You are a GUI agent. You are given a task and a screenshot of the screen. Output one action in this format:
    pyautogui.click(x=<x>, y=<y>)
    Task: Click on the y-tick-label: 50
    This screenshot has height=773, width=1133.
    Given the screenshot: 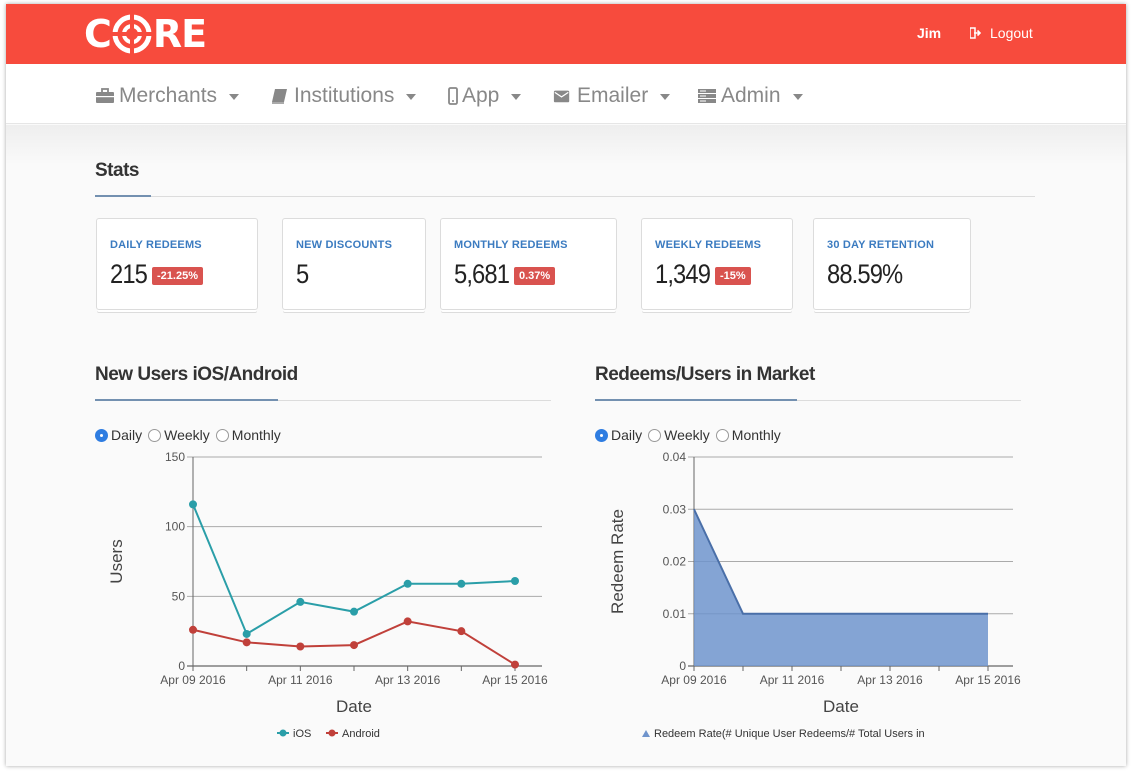 What is the action you would take?
    pyautogui.click(x=179, y=596)
    